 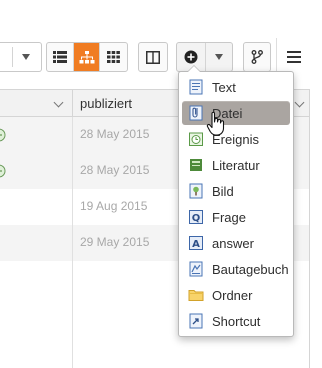 What do you see at coordinates (196, 165) in the screenshot?
I see `book-icon` at bounding box center [196, 165].